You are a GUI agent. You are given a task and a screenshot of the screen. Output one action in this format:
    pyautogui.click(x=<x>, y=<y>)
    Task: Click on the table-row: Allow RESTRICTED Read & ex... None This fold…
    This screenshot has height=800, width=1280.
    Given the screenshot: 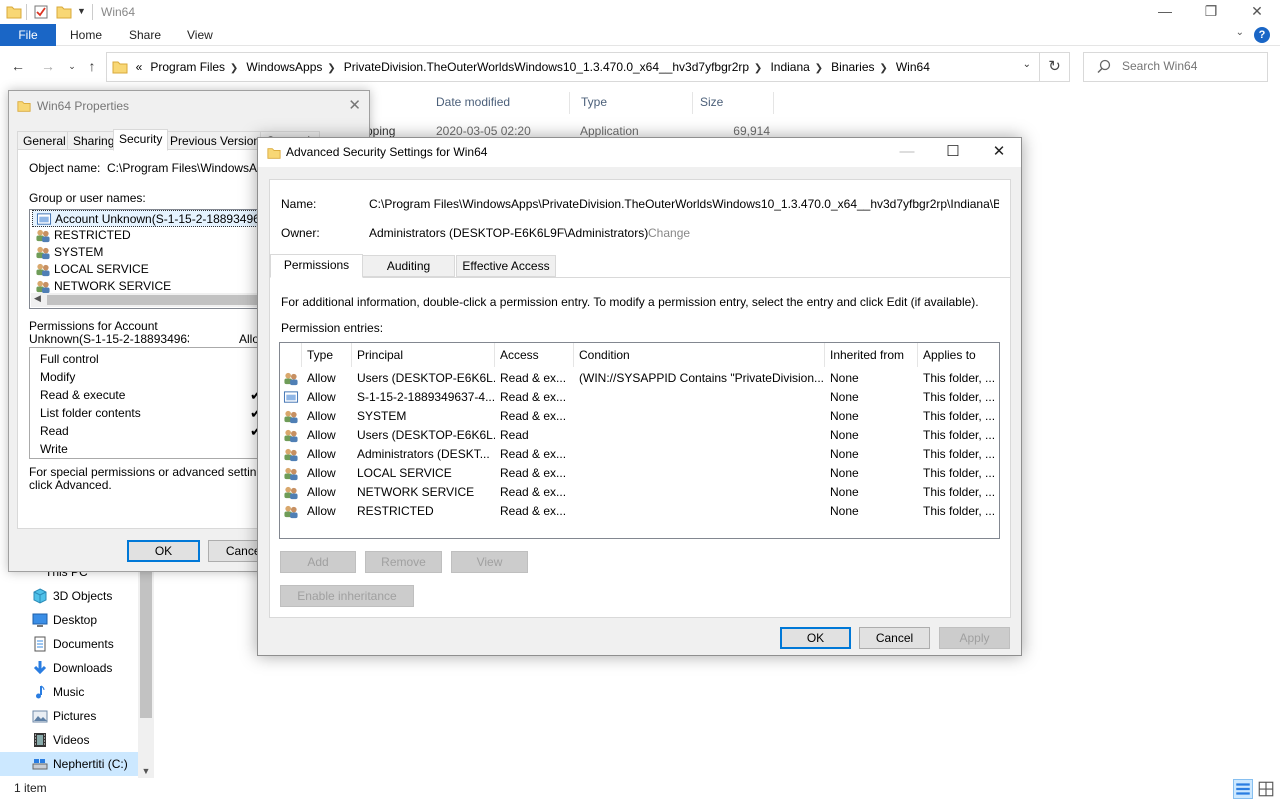 What is the action you would take?
    pyautogui.click(x=639, y=511)
    